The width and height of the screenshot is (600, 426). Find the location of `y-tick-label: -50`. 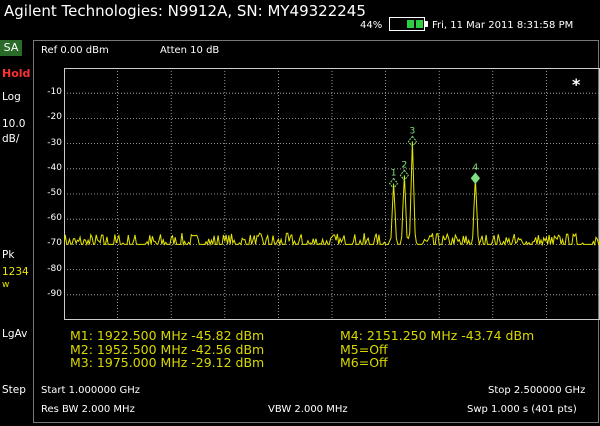

y-tick-label: -50 is located at coordinates (54, 193).